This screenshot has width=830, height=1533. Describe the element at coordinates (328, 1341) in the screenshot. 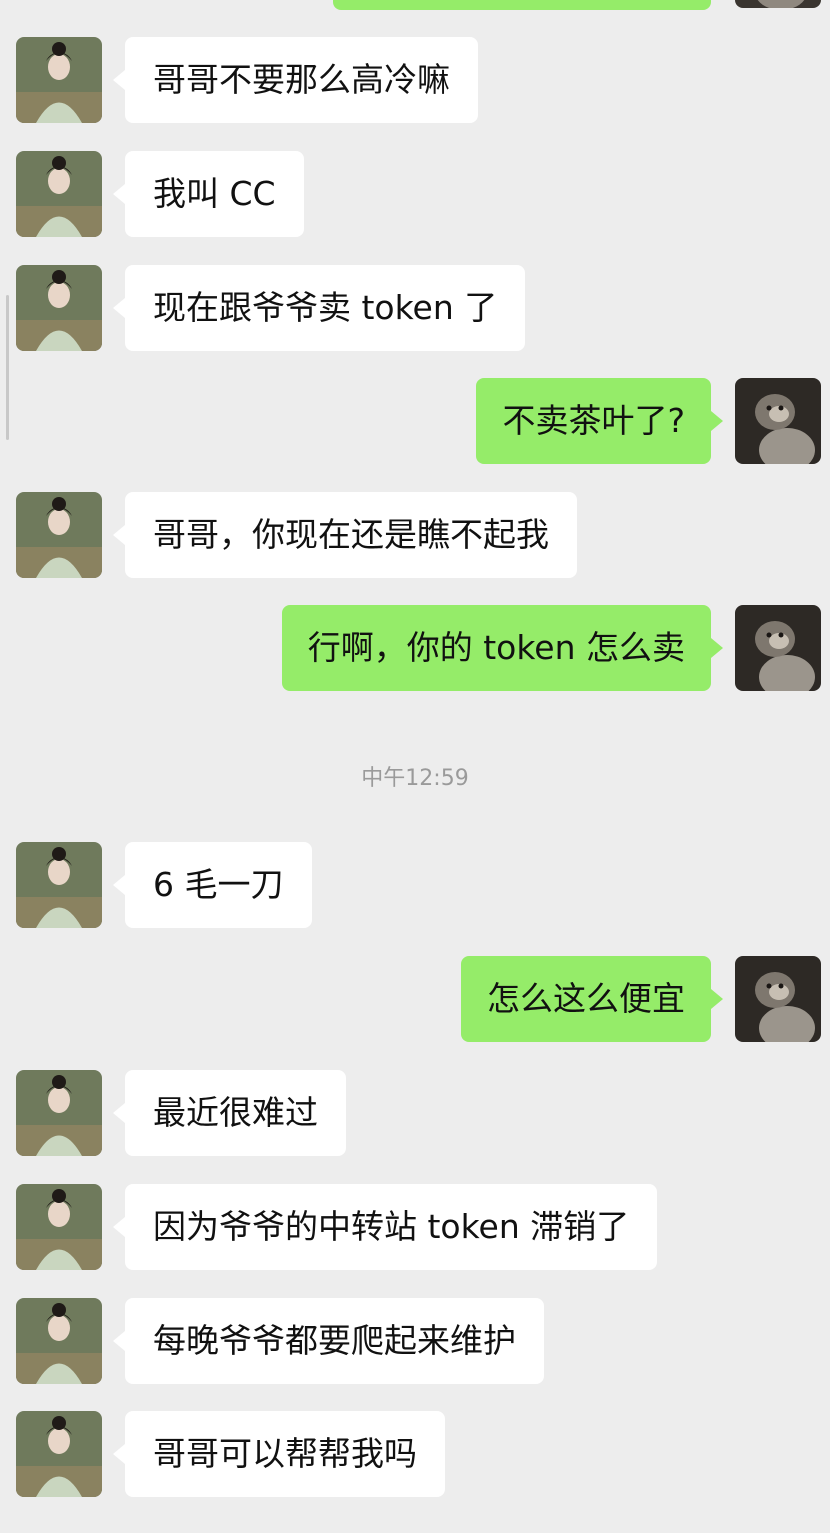

I see `incoming-message-bubble: 每晚爷爷都要爬起来维护` at that location.